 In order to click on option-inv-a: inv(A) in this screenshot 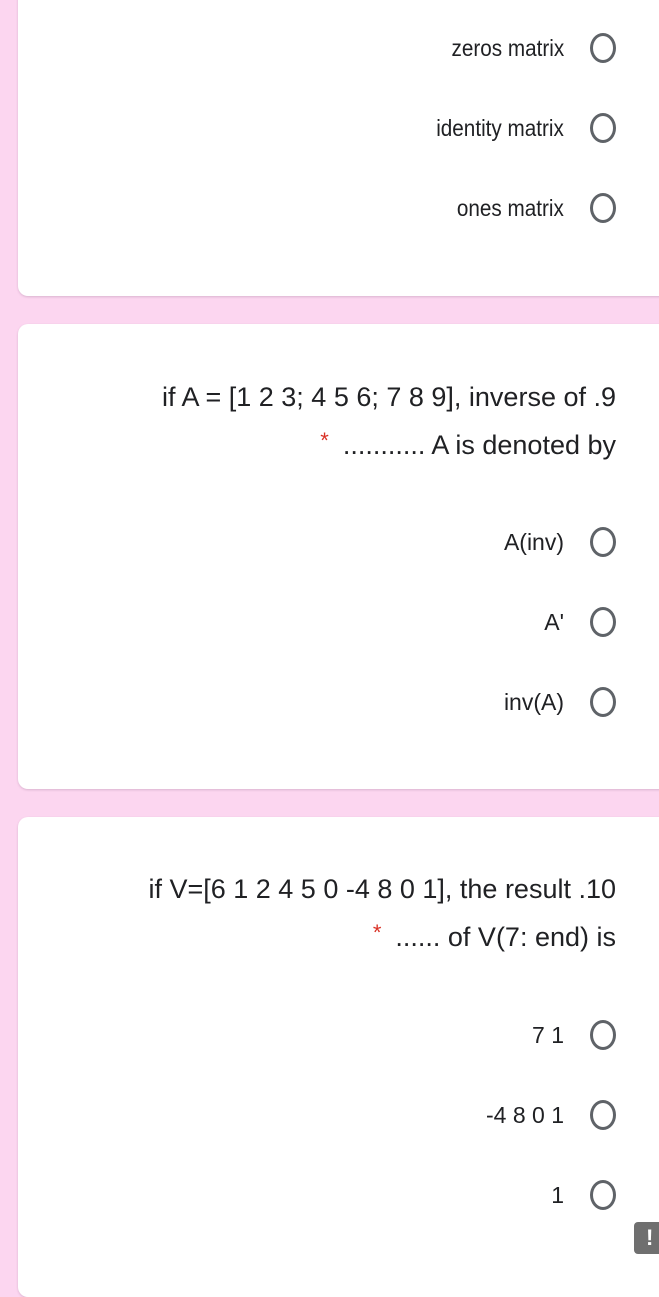, I will do `click(560, 702)`.